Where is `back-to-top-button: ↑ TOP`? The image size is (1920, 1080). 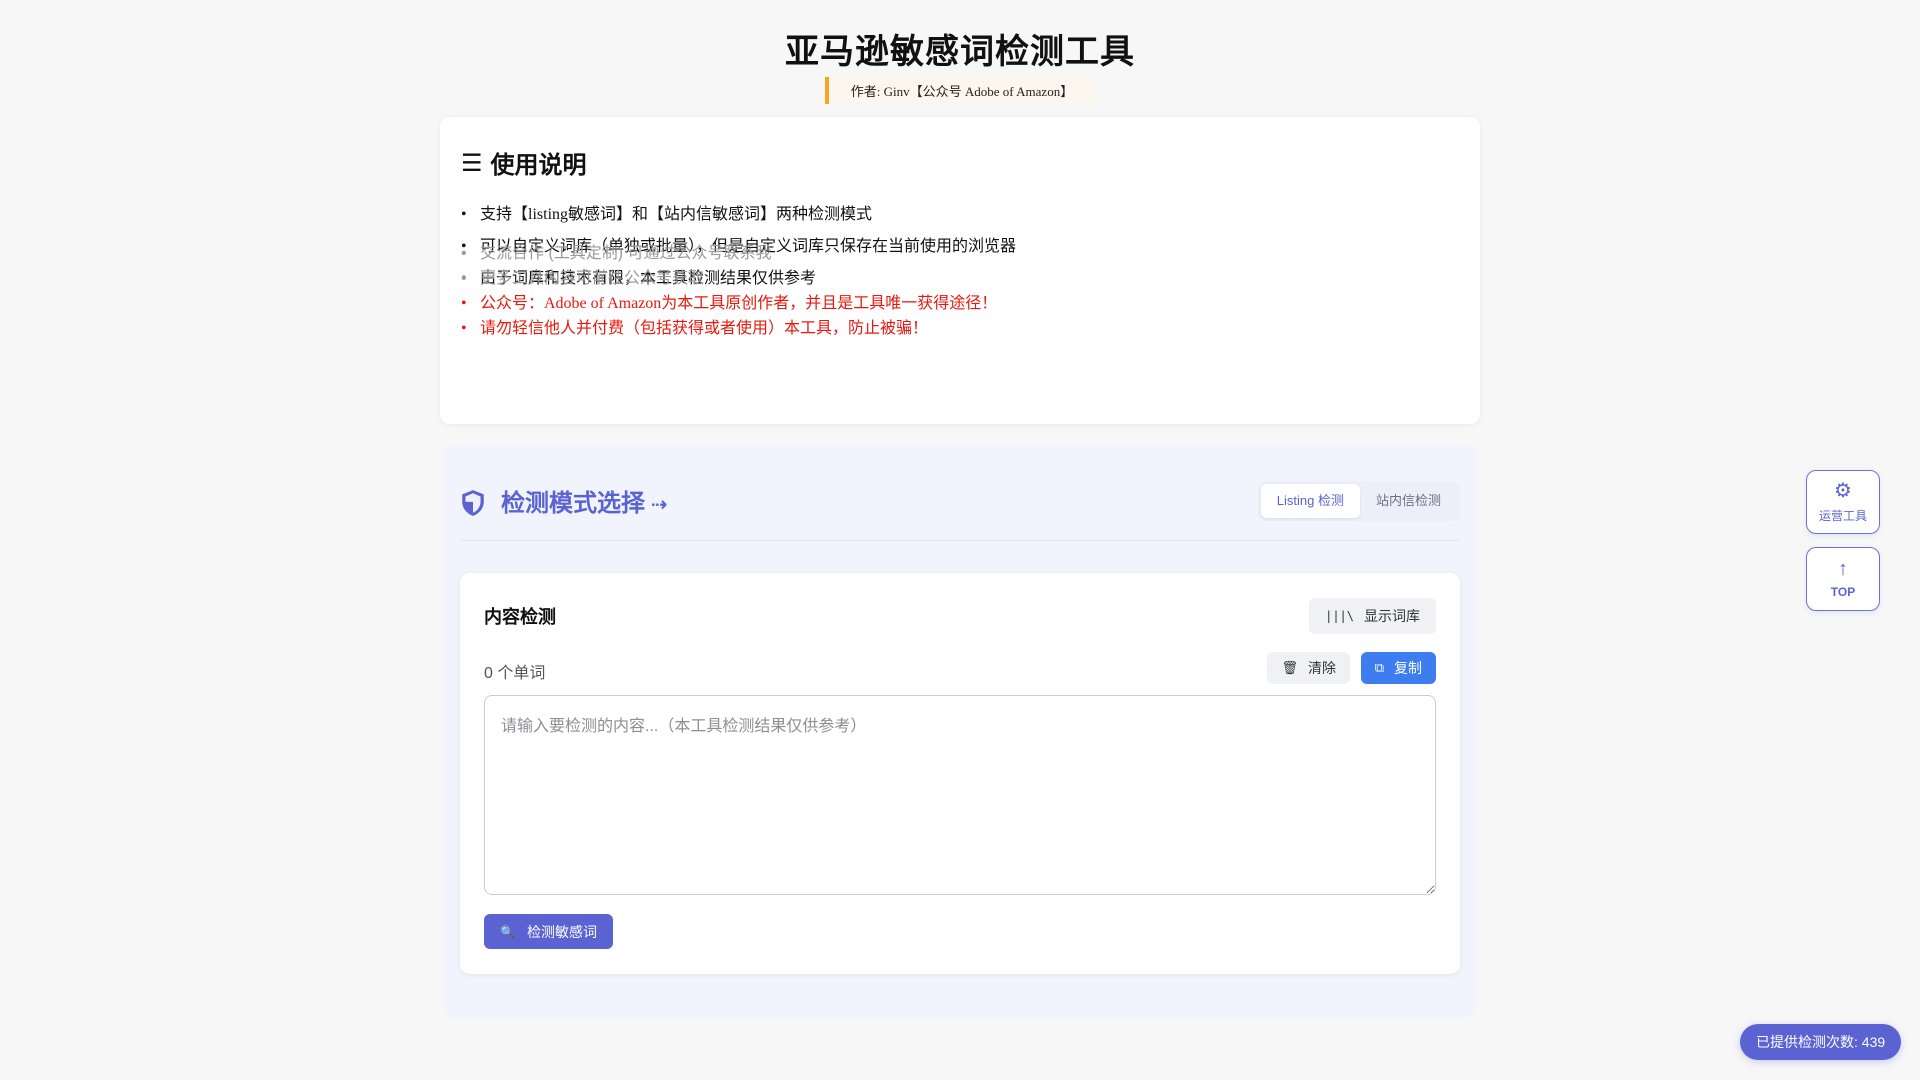
back-to-top-button: ↑ TOP is located at coordinates (1843, 579).